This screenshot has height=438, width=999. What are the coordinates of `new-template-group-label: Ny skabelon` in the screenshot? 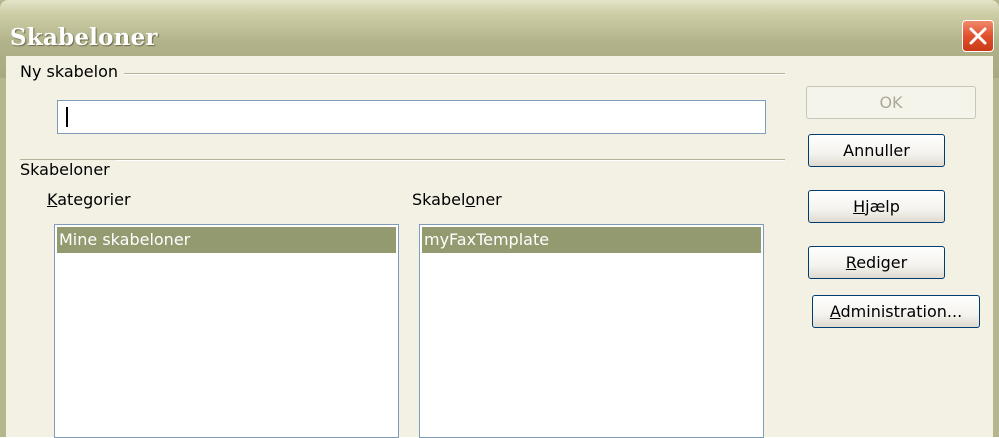 It's located at (72, 71).